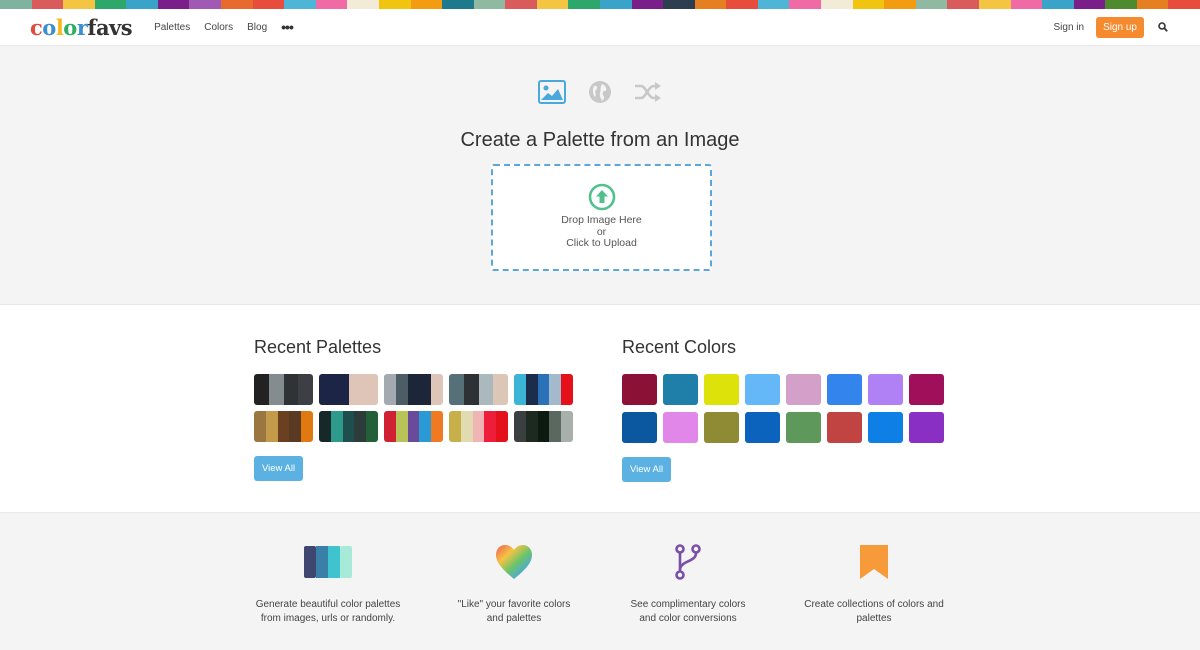 The height and width of the screenshot is (650, 1200). What do you see at coordinates (1069, 27) in the screenshot?
I see `sign-in-link: Sign in` at bounding box center [1069, 27].